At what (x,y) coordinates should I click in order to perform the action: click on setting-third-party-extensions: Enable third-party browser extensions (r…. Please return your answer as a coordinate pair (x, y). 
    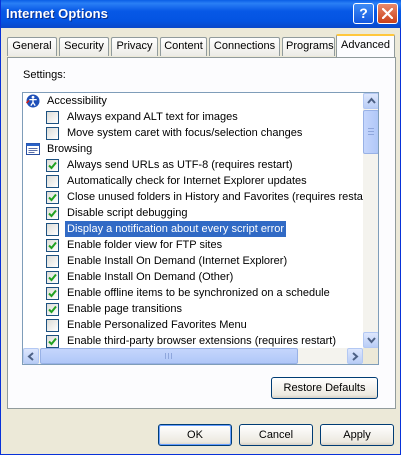
    Looking at the image, I should click on (193, 341).